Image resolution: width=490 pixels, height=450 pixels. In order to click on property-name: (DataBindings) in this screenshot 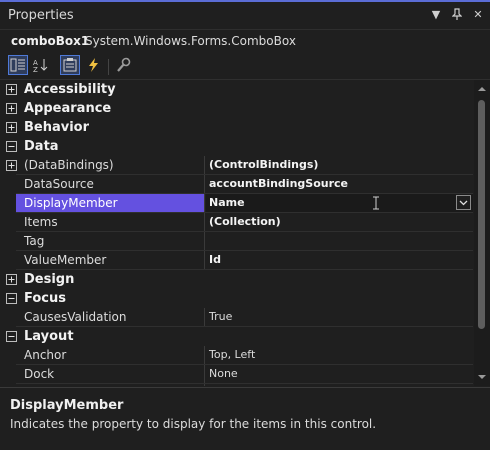, I will do `click(110, 165)`.